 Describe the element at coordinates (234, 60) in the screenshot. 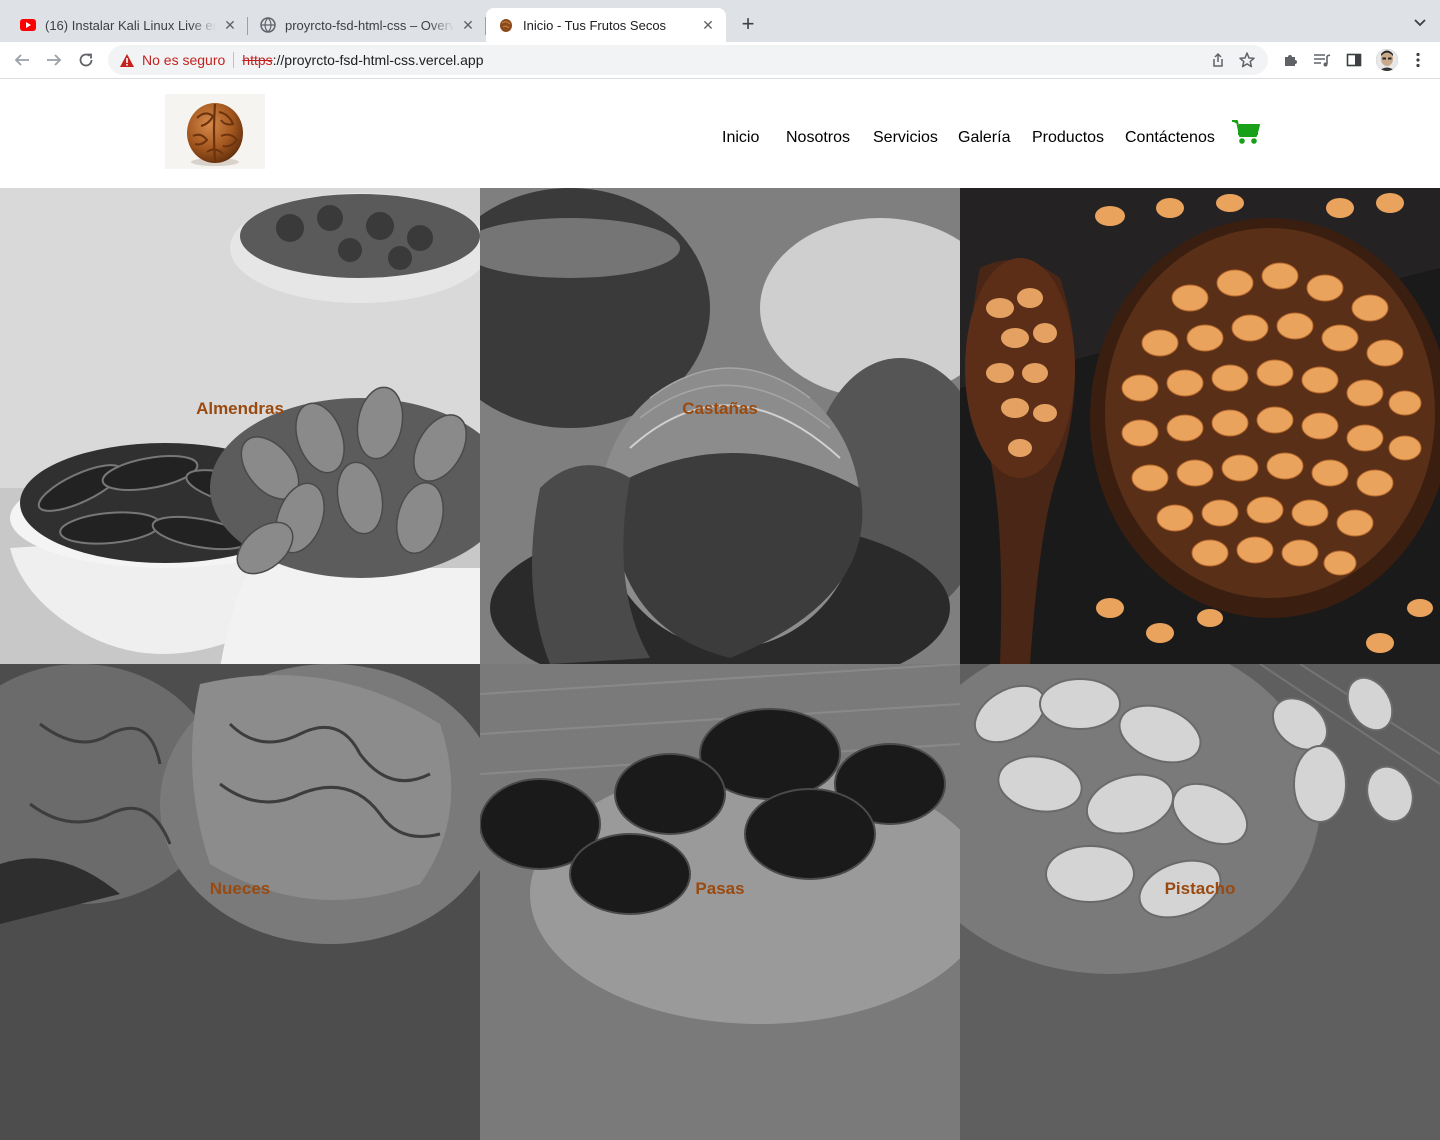

I see `divider` at that location.